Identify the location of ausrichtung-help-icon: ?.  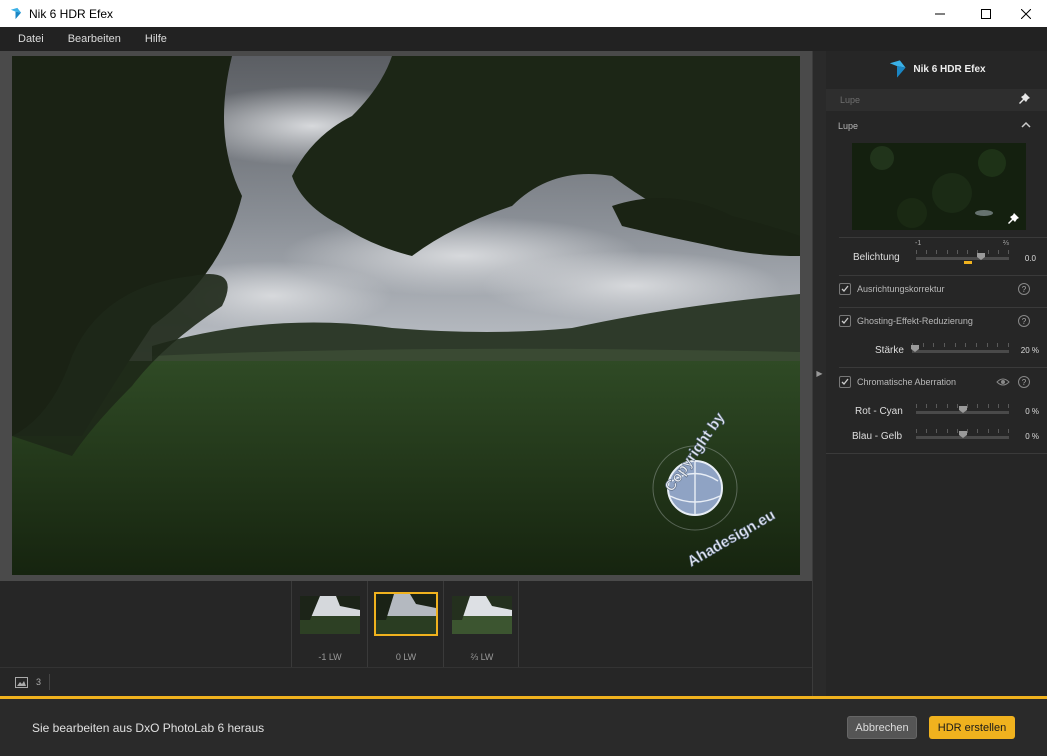
(1024, 289).